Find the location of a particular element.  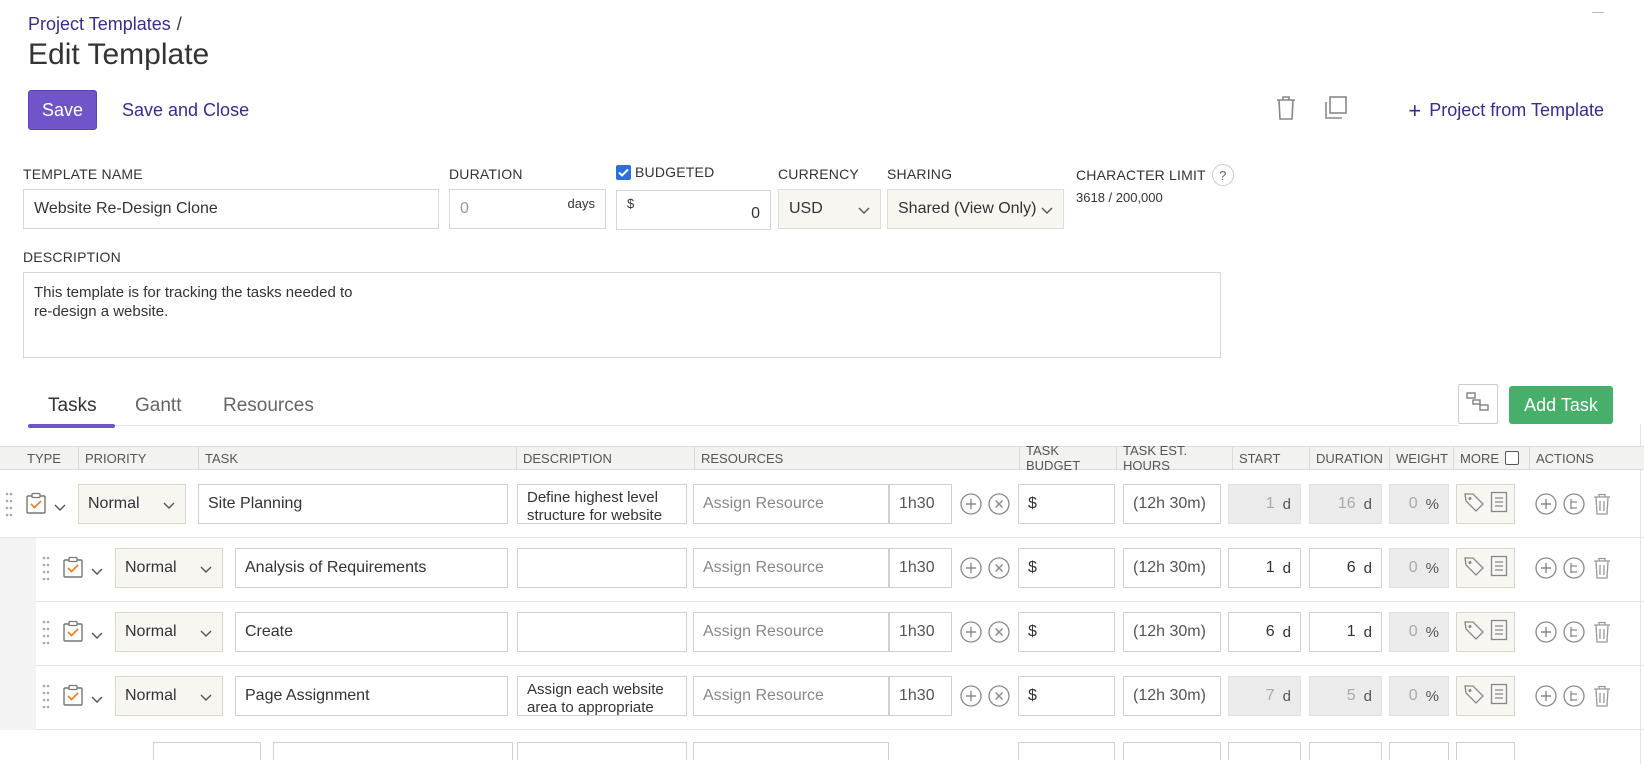

task-name-input: Site Planning is located at coordinates (353, 504).